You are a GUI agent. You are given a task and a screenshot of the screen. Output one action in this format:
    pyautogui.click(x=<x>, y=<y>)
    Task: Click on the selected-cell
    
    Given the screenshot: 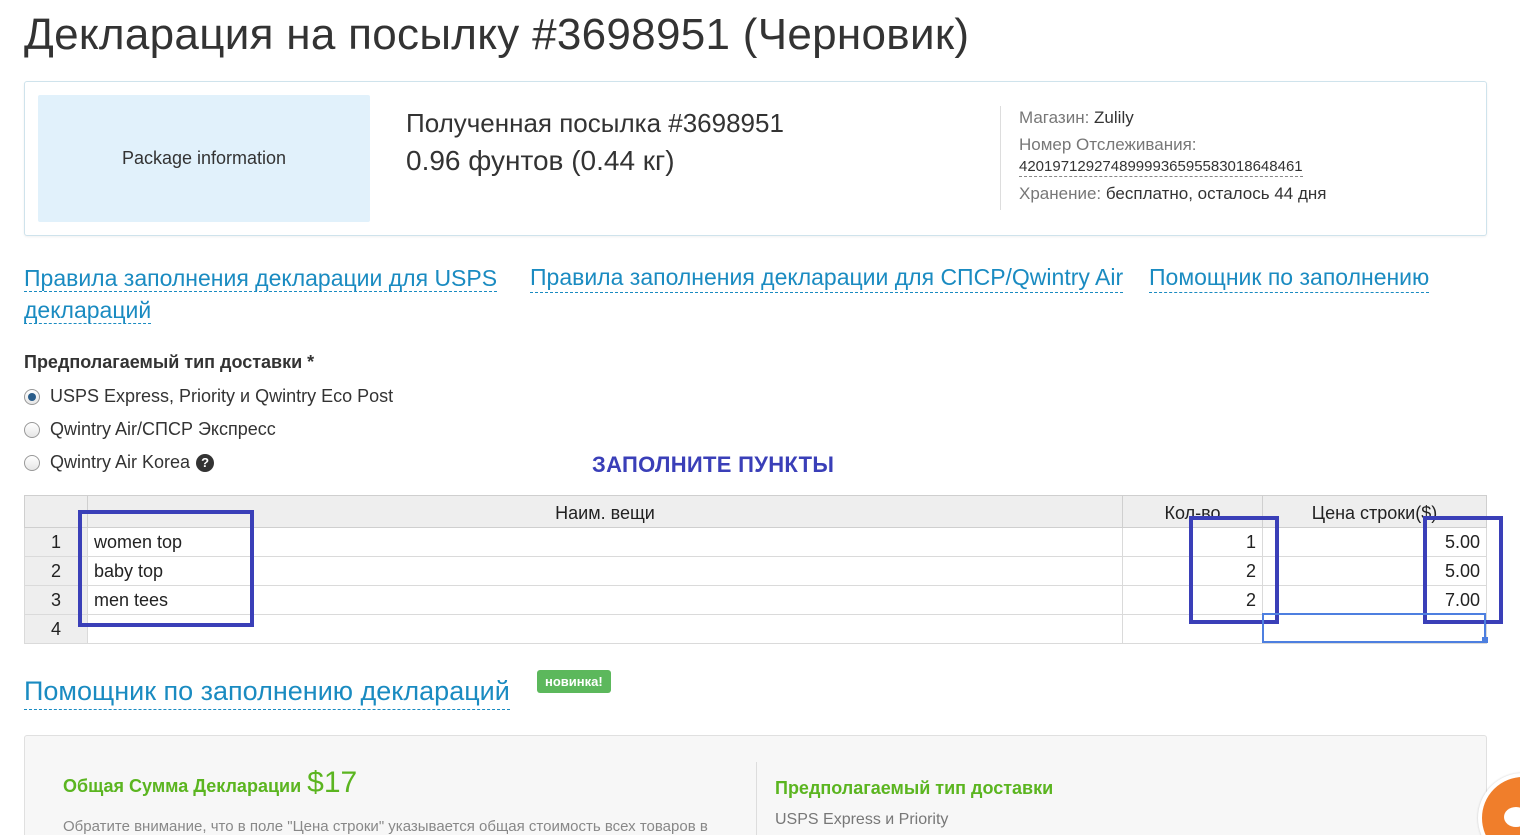 What is the action you would take?
    pyautogui.click(x=1374, y=628)
    